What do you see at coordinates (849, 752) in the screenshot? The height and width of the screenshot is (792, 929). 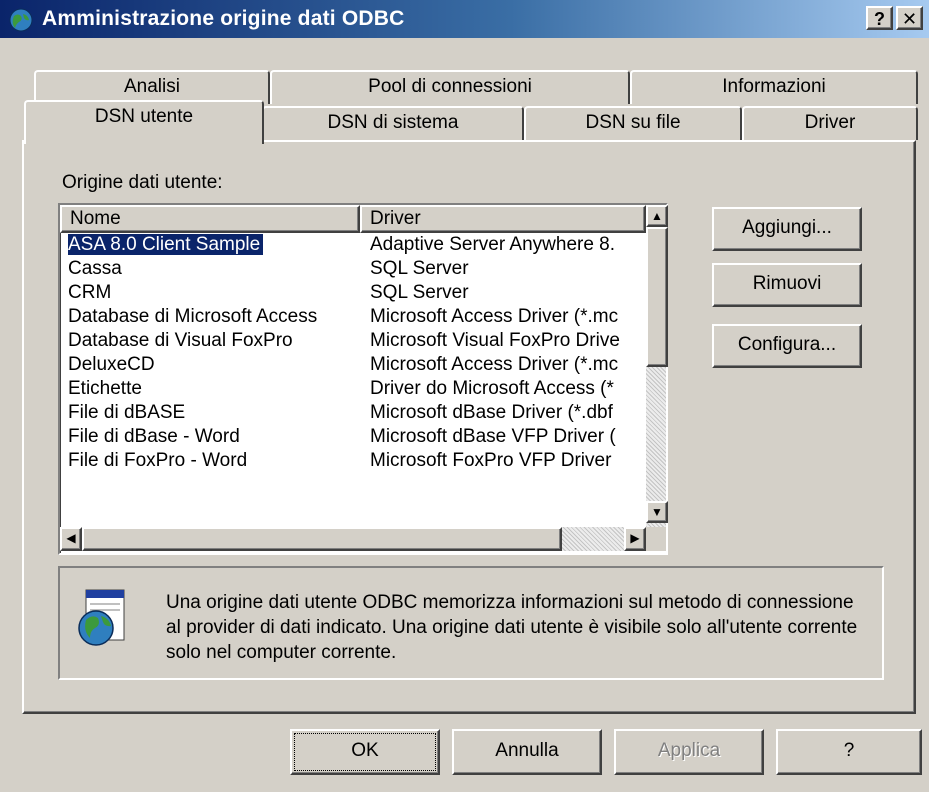 I see `help-button: ?` at bounding box center [849, 752].